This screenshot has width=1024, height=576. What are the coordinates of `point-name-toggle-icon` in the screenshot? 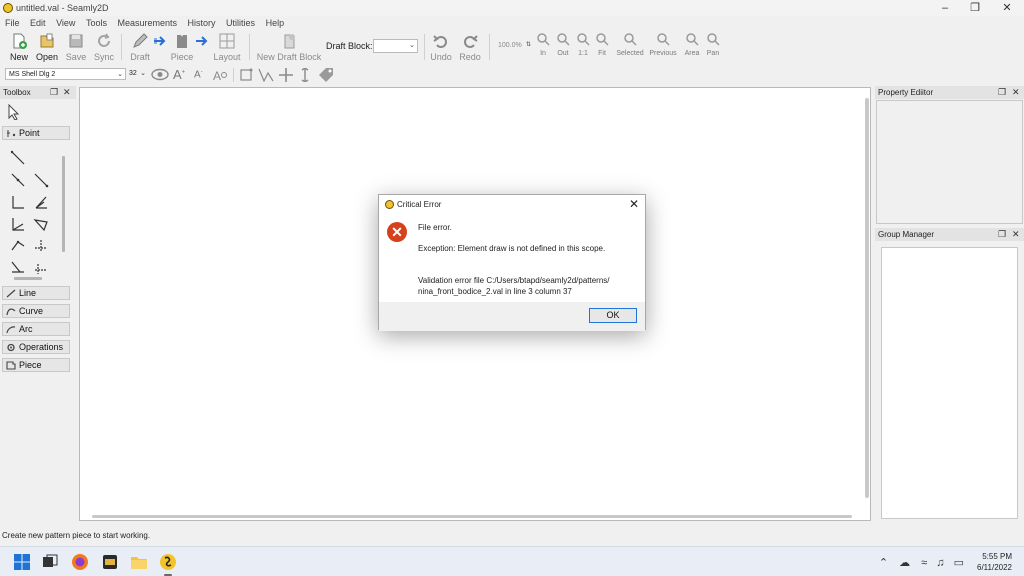 It's located at (246, 75).